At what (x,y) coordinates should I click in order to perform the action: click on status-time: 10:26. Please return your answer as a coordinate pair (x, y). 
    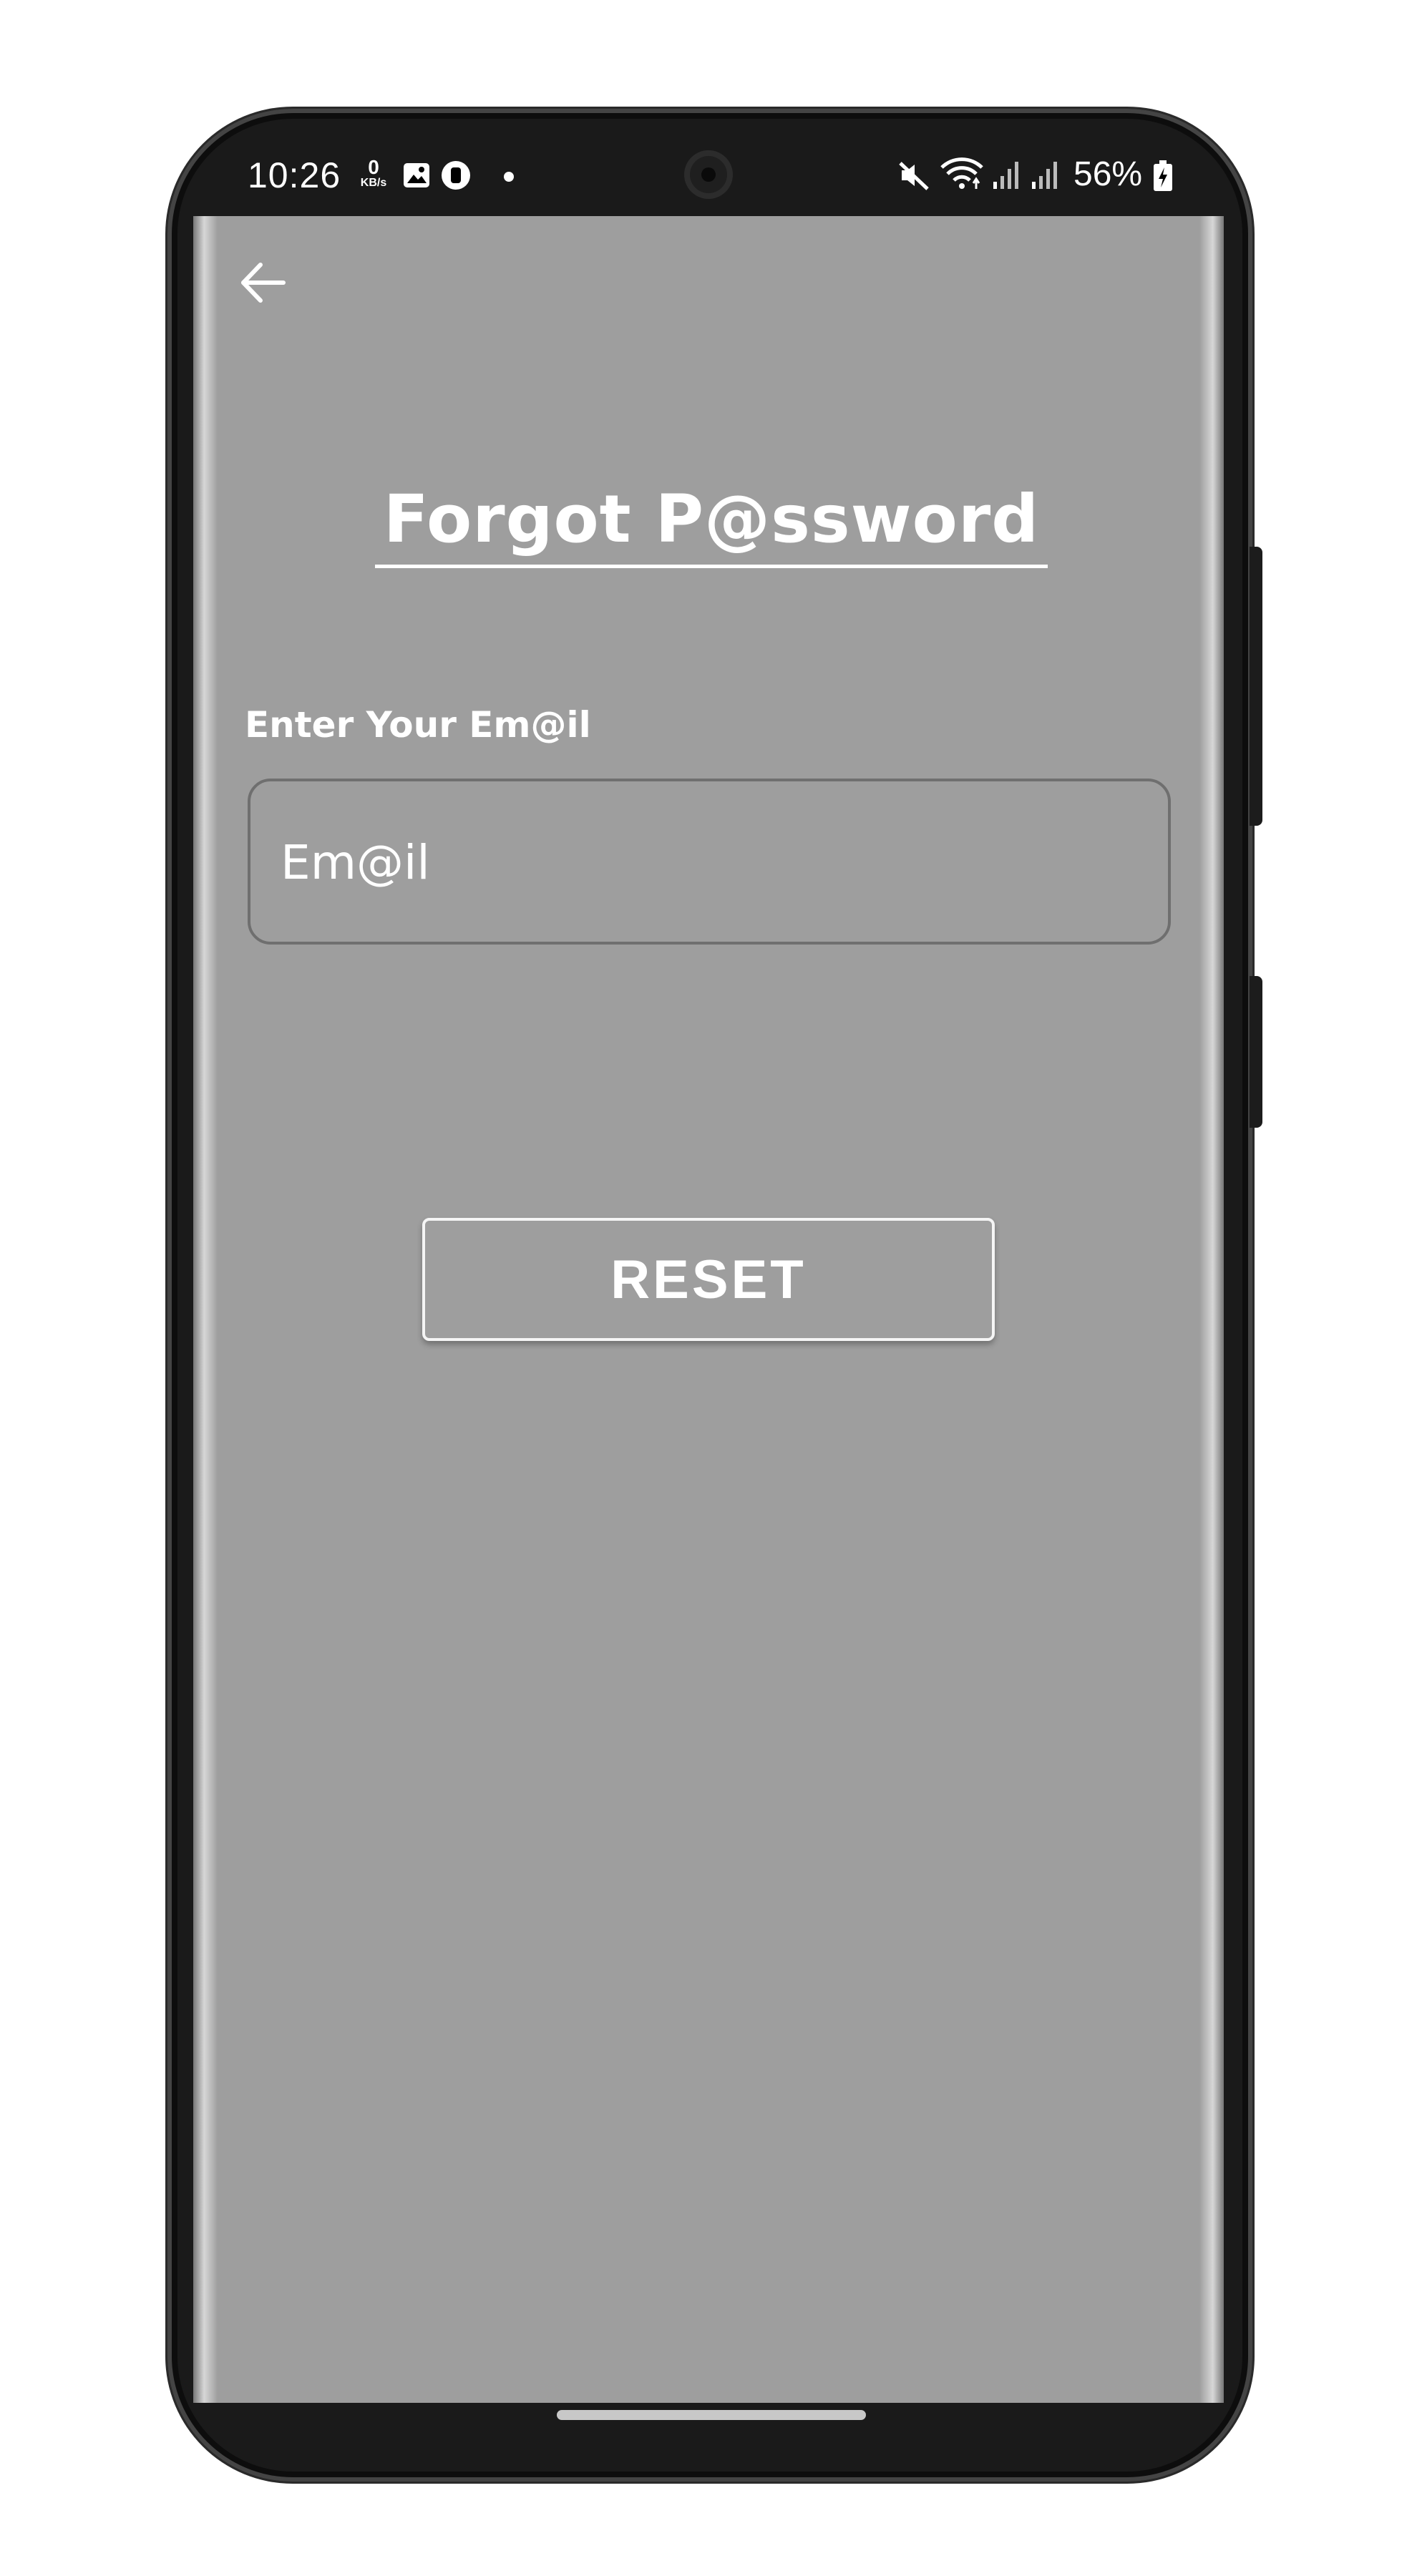
    Looking at the image, I should click on (294, 175).